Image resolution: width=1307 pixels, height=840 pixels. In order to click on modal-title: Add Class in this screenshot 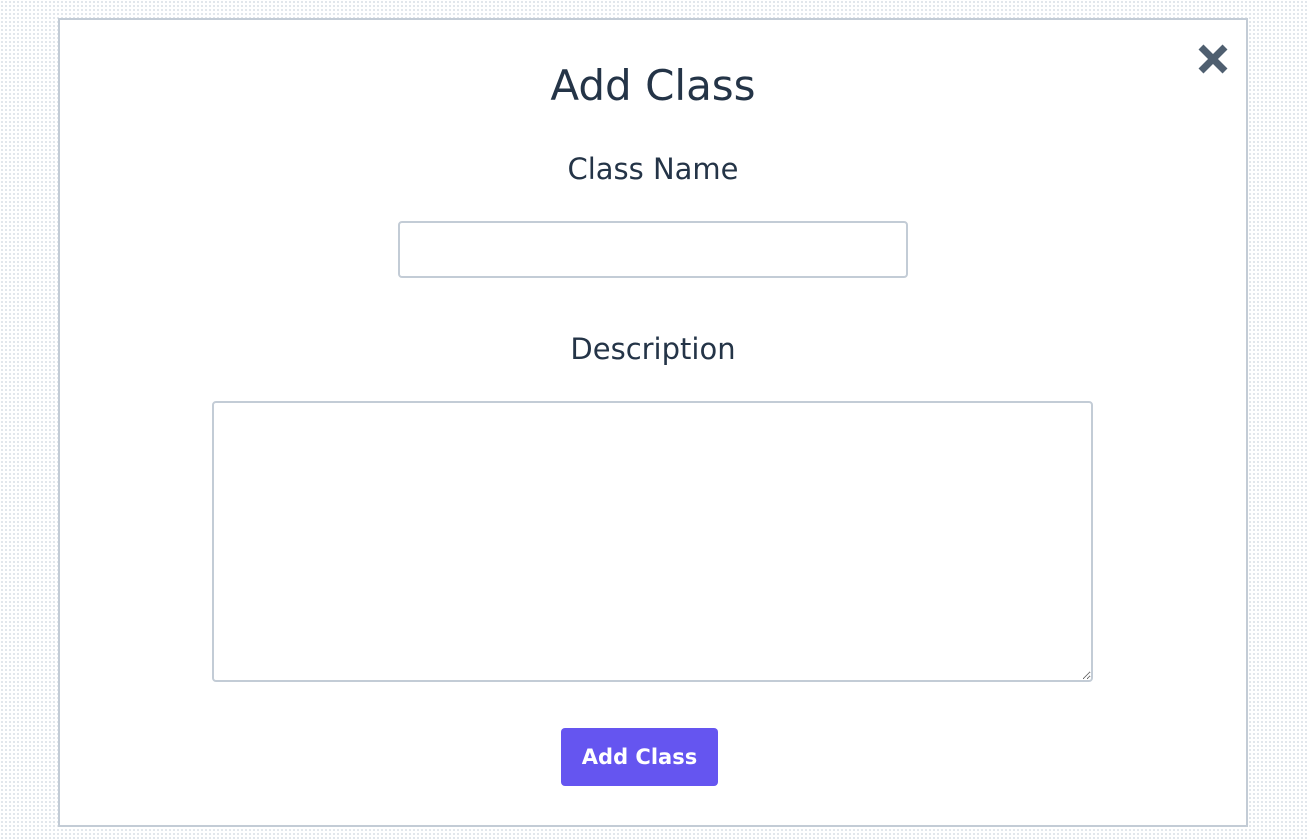, I will do `click(653, 85)`.